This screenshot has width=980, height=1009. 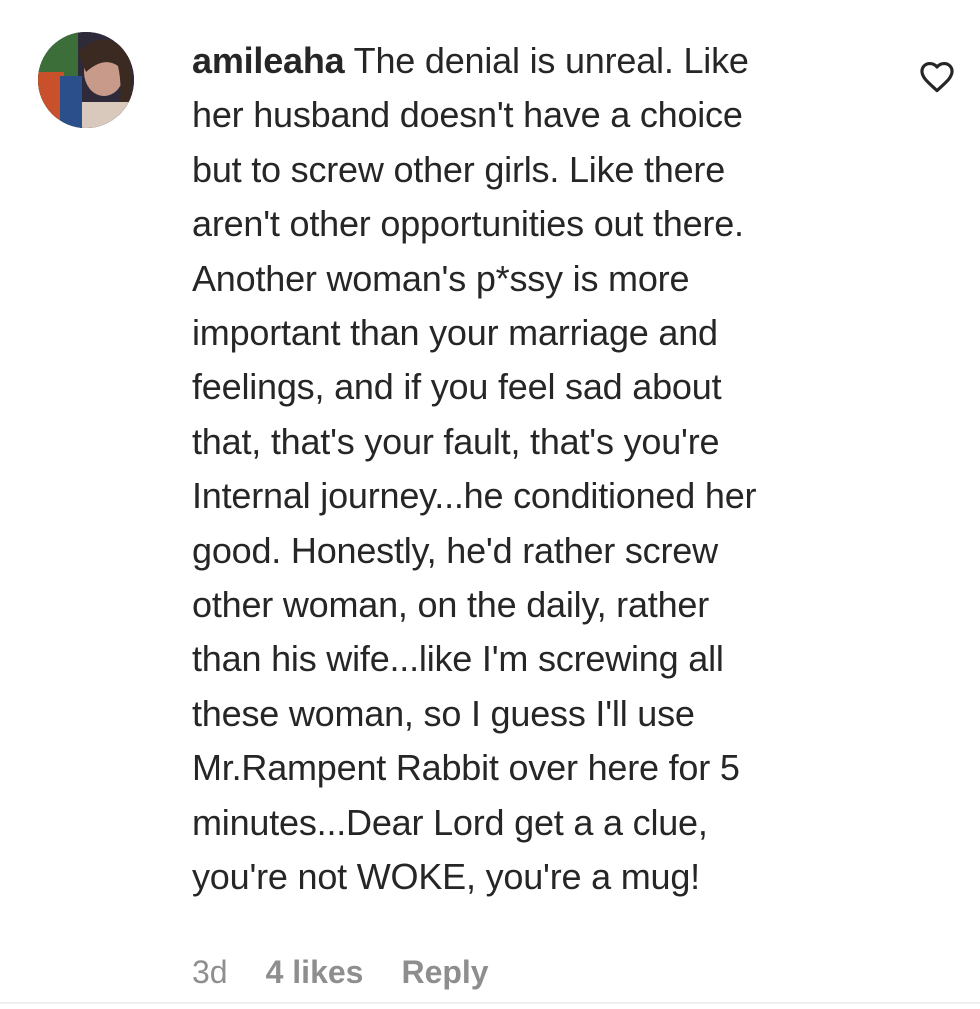 What do you see at coordinates (268, 60) in the screenshot?
I see `username-link: amileaha` at bounding box center [268, 60].